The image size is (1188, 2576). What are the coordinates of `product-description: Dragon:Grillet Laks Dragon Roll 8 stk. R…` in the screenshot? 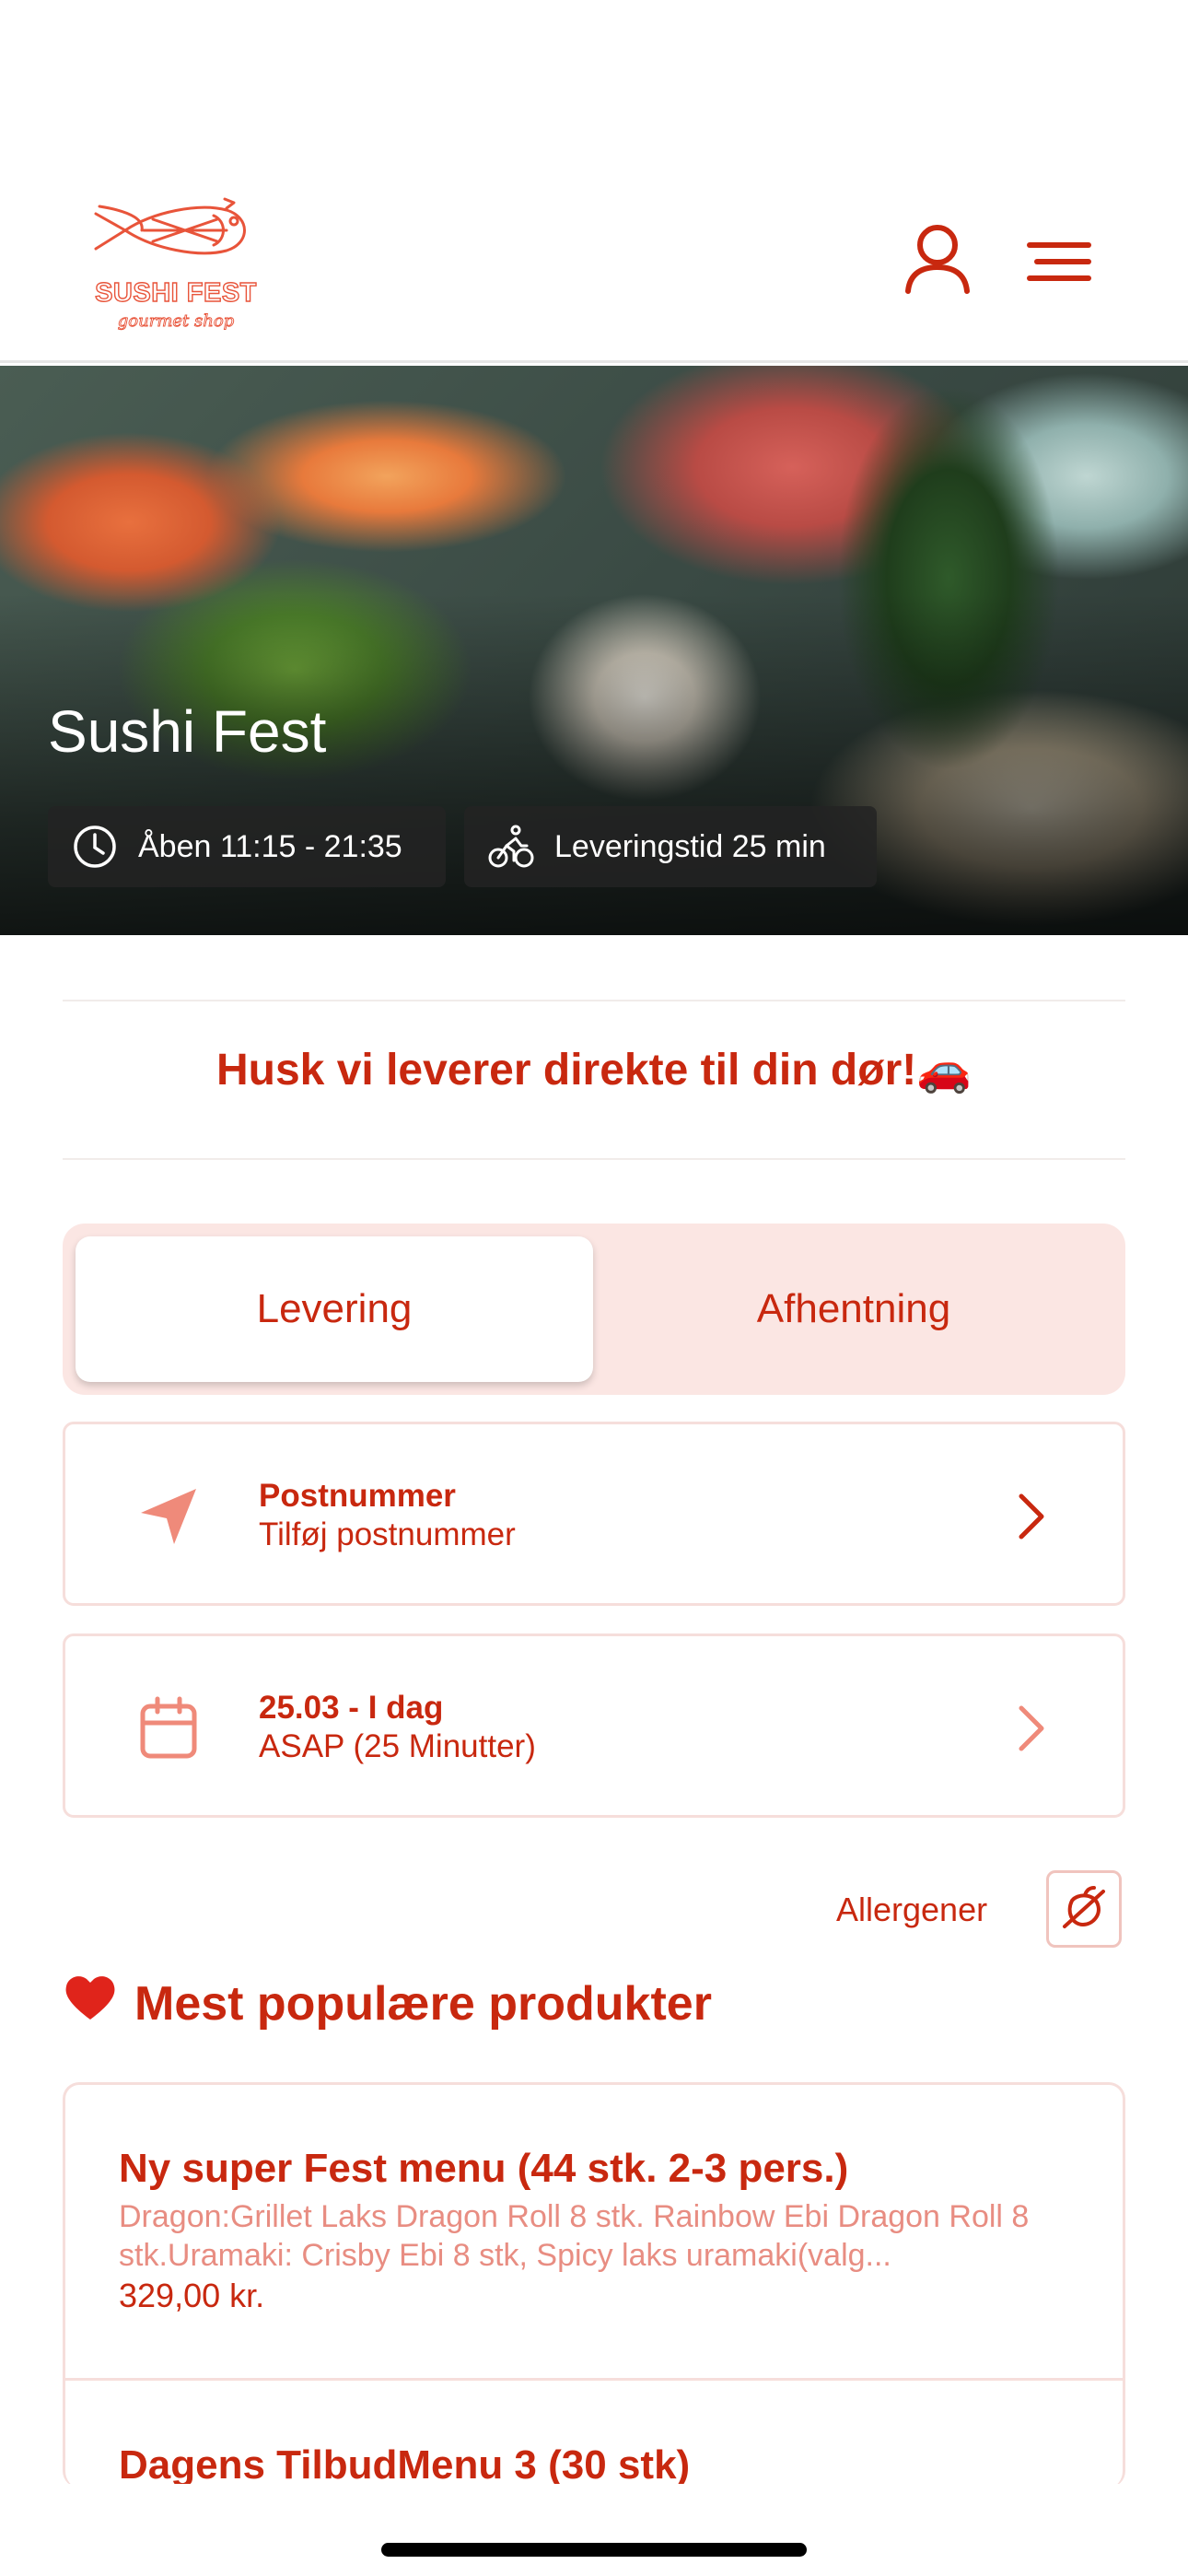 It's located at (574, 2236).